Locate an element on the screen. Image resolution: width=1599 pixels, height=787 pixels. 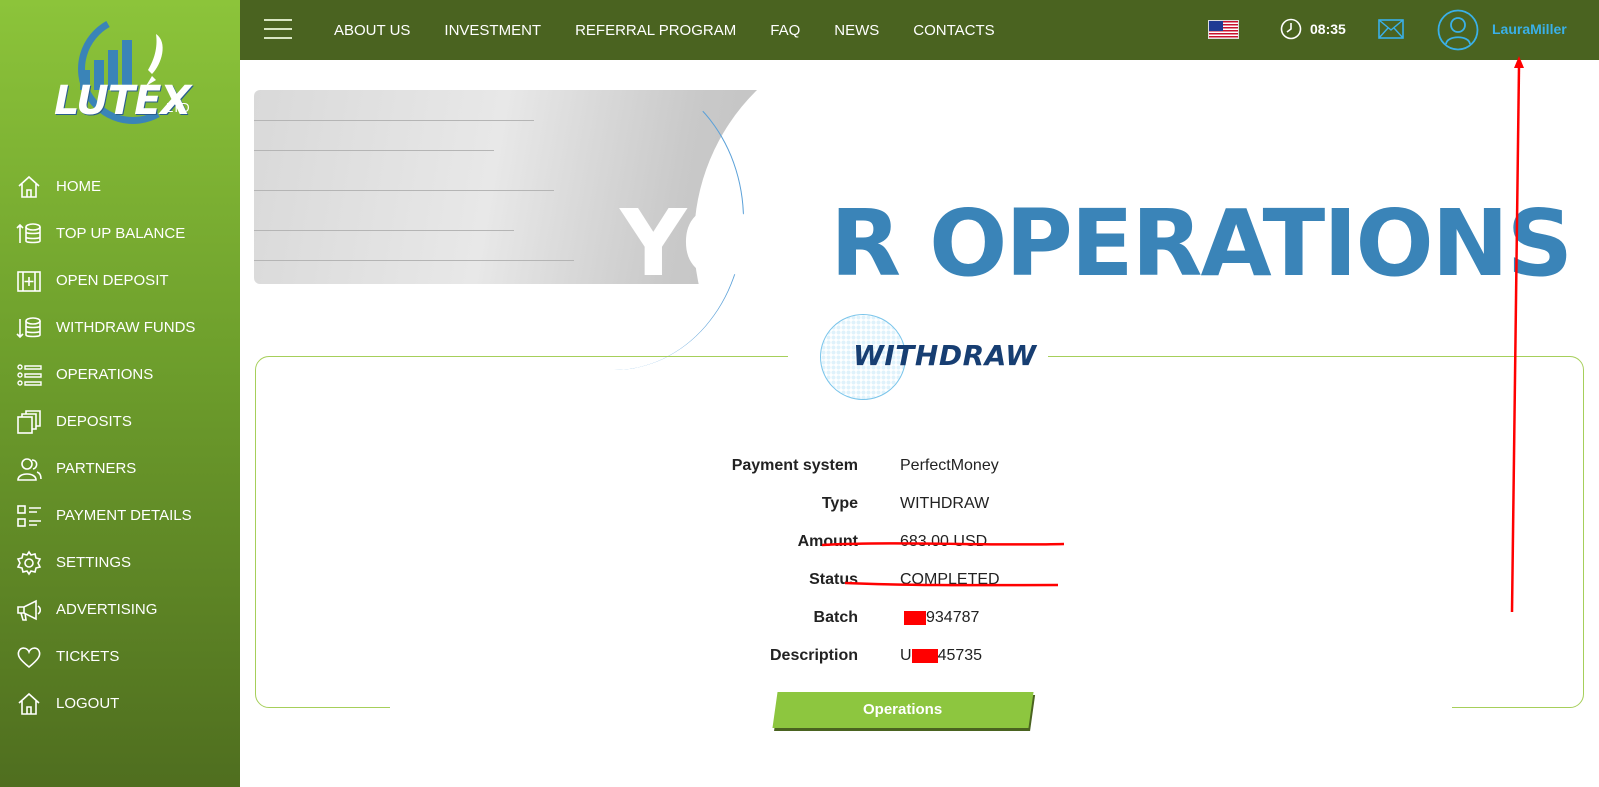
sidebar-item-label: PARTNERS is located at coordinates (96, 468).